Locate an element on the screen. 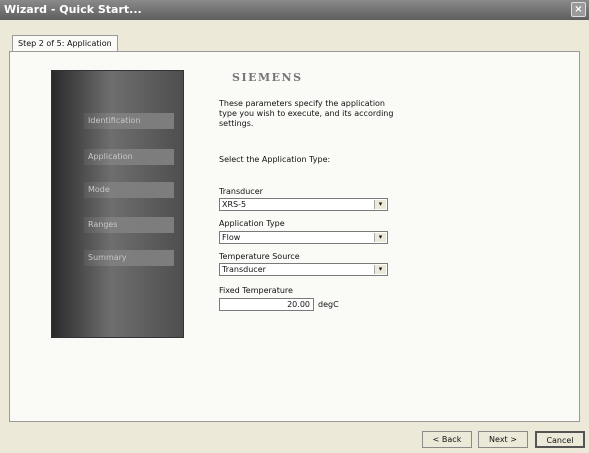 The height and width of the screenshot is (453, 589). close-icon: × is located at coordinates (578, 9).